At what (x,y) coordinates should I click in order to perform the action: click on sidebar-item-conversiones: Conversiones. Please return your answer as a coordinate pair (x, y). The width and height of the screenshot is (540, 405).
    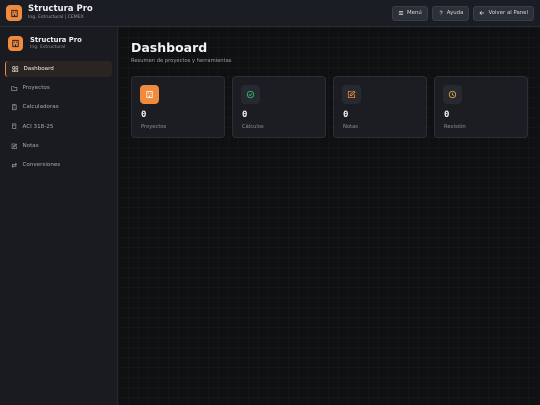
    Looking at the image, I should click on (58, 165).